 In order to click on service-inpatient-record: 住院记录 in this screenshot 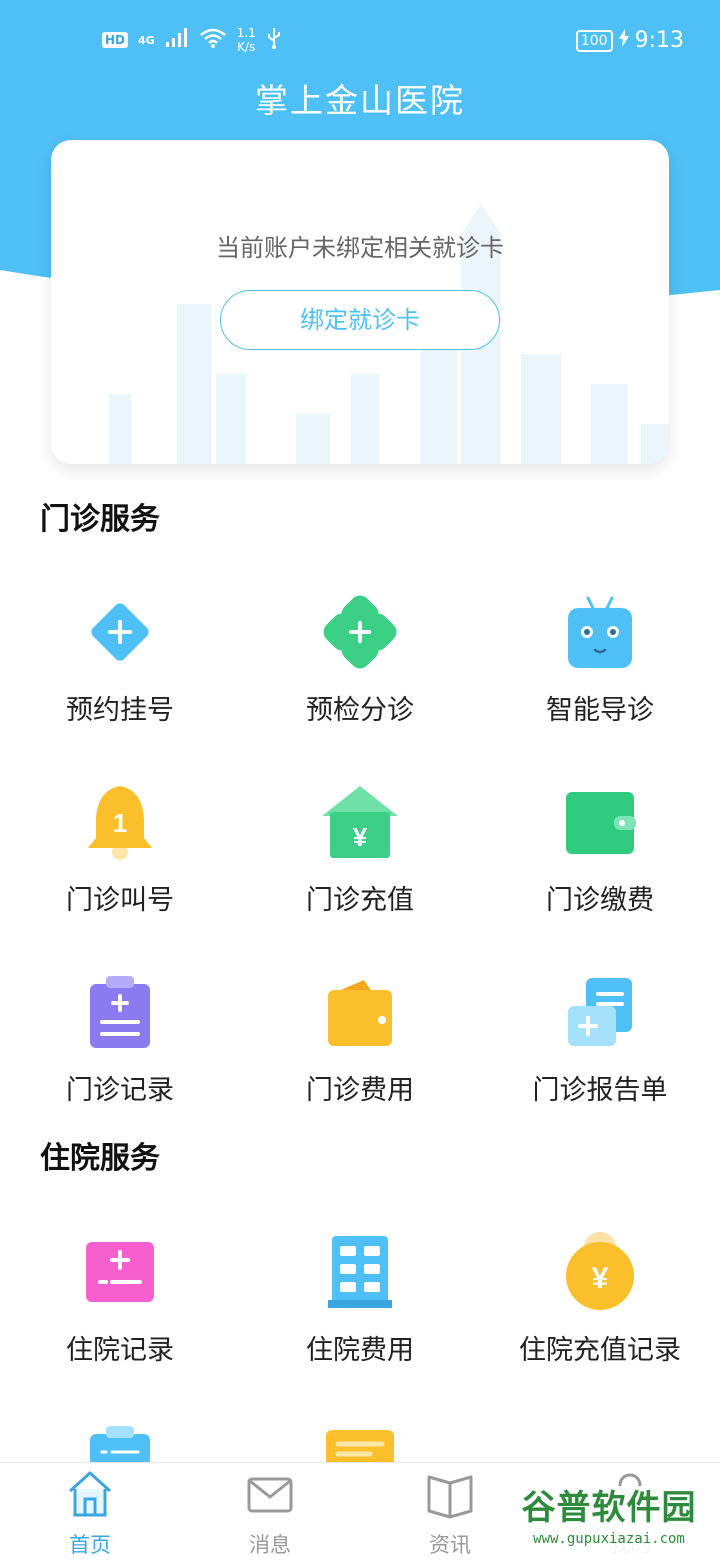, I will do `click(120, 1317)`.